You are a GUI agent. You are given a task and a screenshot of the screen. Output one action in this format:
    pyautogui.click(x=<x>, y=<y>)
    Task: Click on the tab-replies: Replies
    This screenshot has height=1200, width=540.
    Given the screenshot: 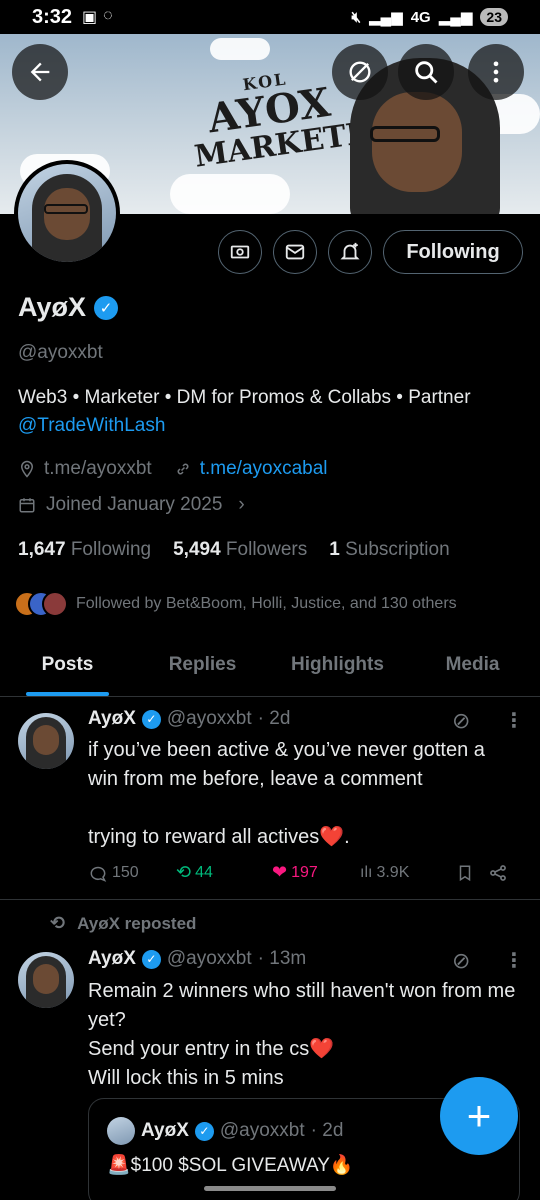 What is the action you would take?
    pyautogui.click(x=202, y=668)
    